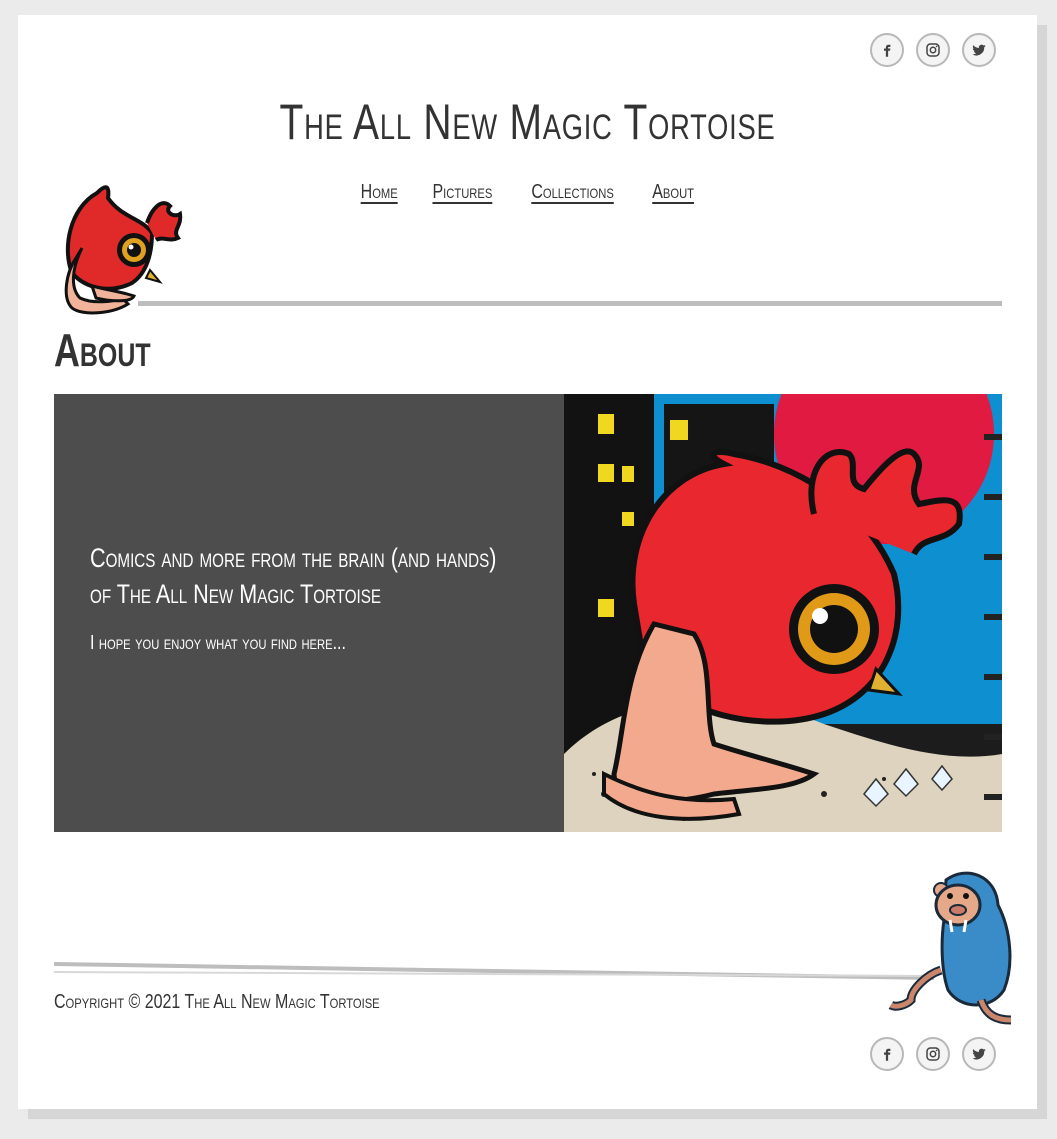 The image size is (1057, 1139). I want to click on nav-item-collections: Collections, so click(573, 192).